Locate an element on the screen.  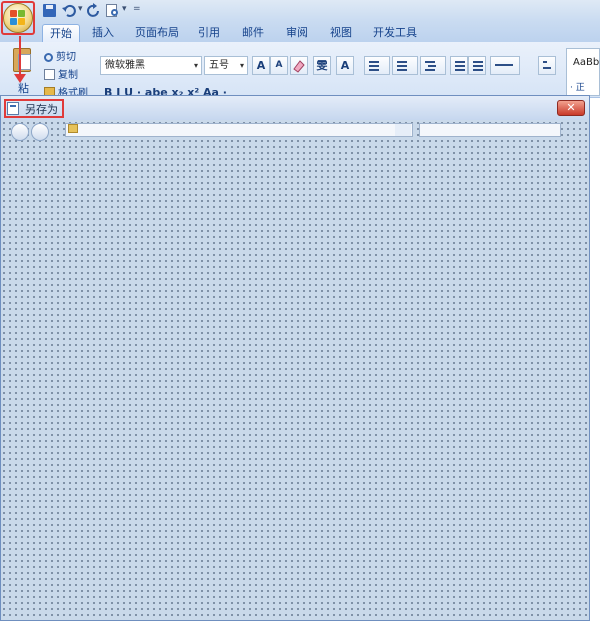
font-name-dropdown: 微软雅黑 ▾ is located at coordinates (151, 65).